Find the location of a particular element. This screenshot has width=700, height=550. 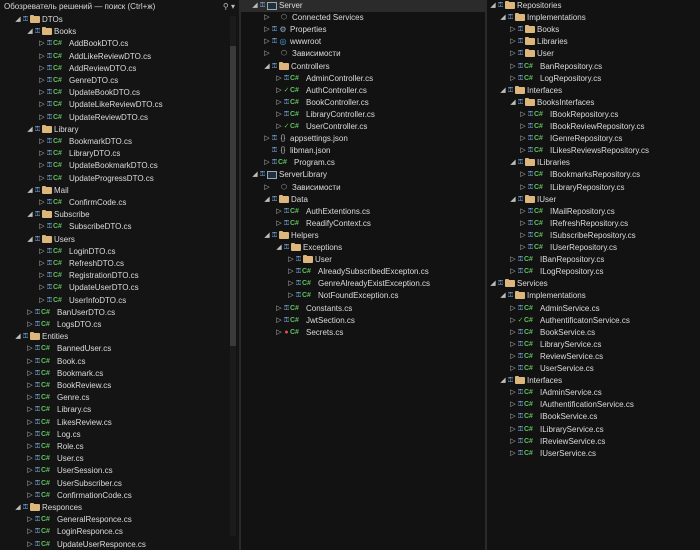

tree-item: ▷ ⚿C# ISubscribeRepository.cs is located at coordinates (593, 236).